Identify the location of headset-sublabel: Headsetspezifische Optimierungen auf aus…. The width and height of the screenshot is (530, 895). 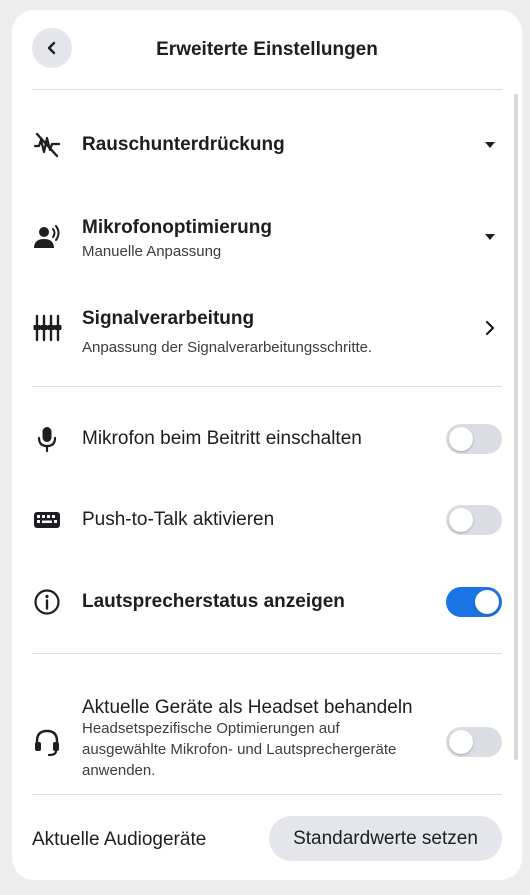
(239, 749).